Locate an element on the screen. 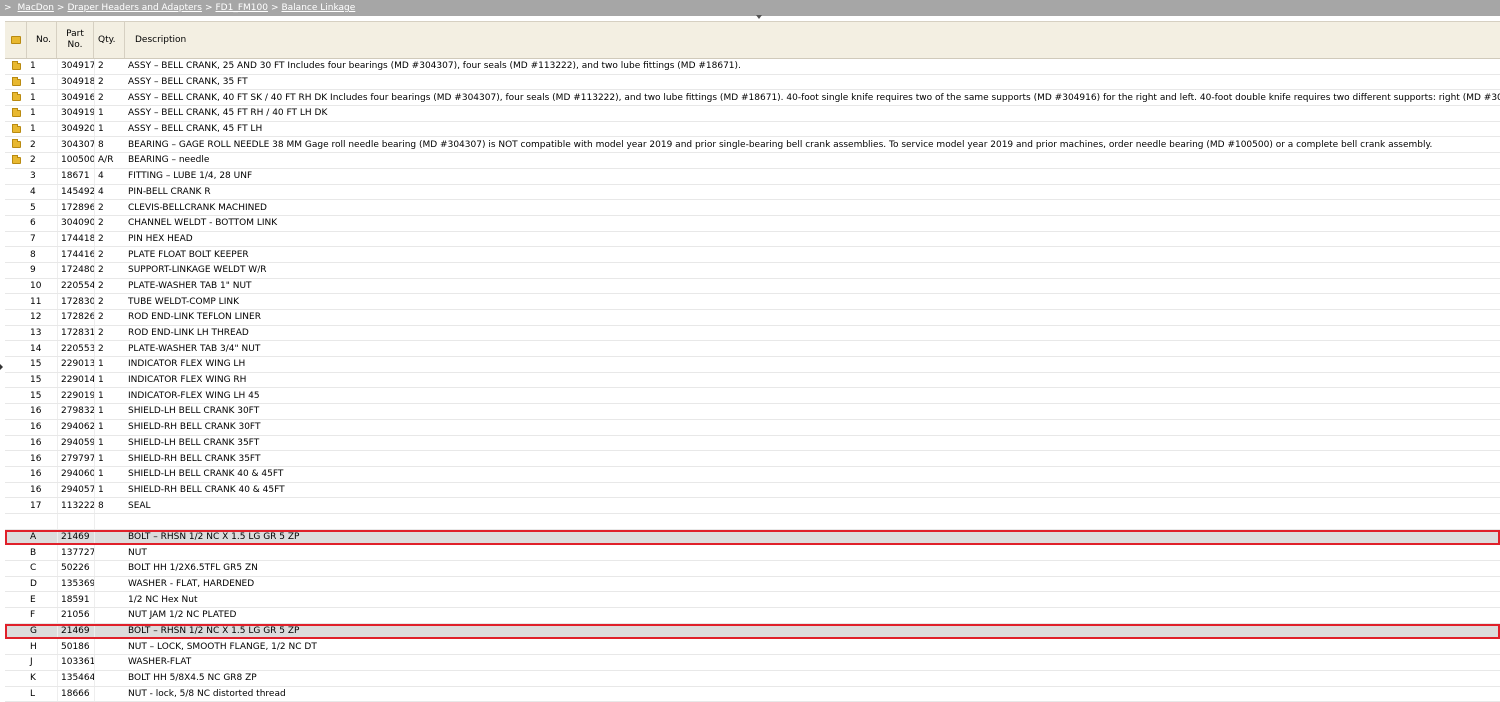 The image size is (1500, 702). table-row: 5 172896 2 CLEVIS-BELLCRANK MACHINED is located at coordinates (752, 208).